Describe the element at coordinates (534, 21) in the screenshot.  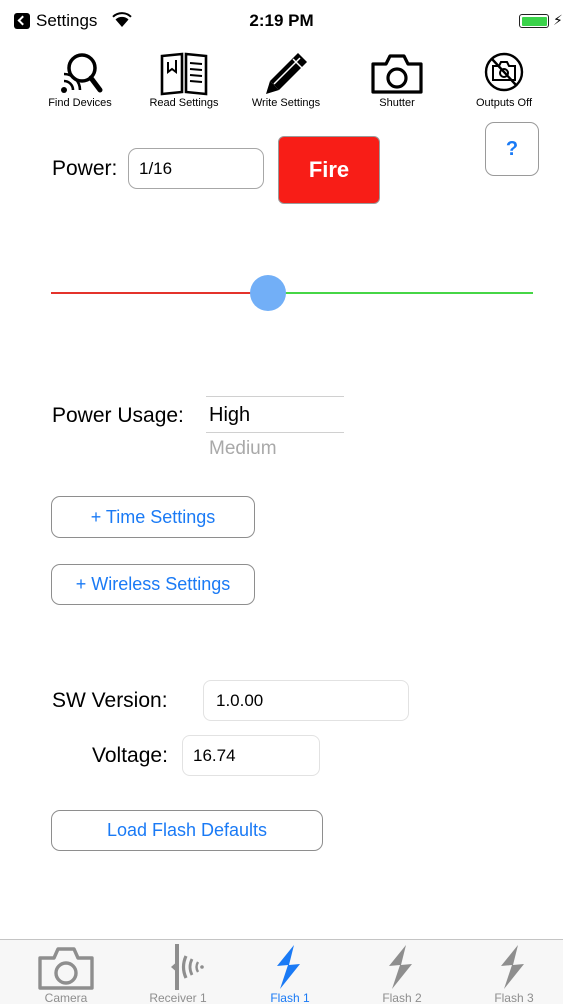
I see `battery-icon` at that location.